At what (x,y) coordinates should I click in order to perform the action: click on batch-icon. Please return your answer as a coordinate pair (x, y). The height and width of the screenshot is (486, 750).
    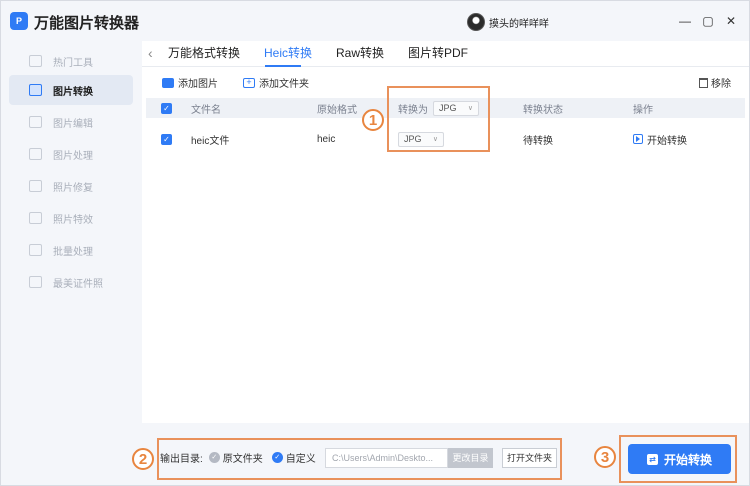
    Looking at the image, I should click on (35, 250).